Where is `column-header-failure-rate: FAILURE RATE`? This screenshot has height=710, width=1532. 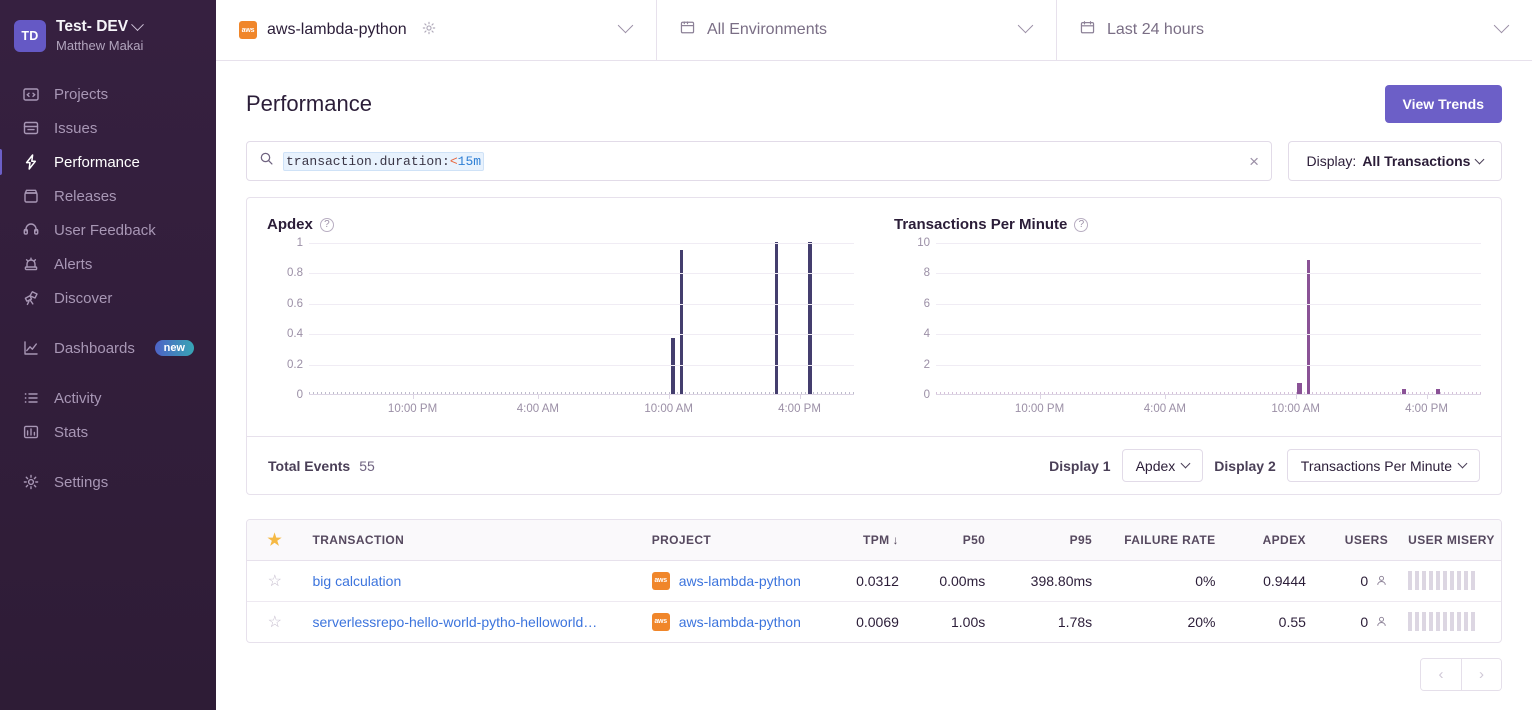
column-header-failure-rate: FAILURE RATE is located at coordinates (1164, 540).